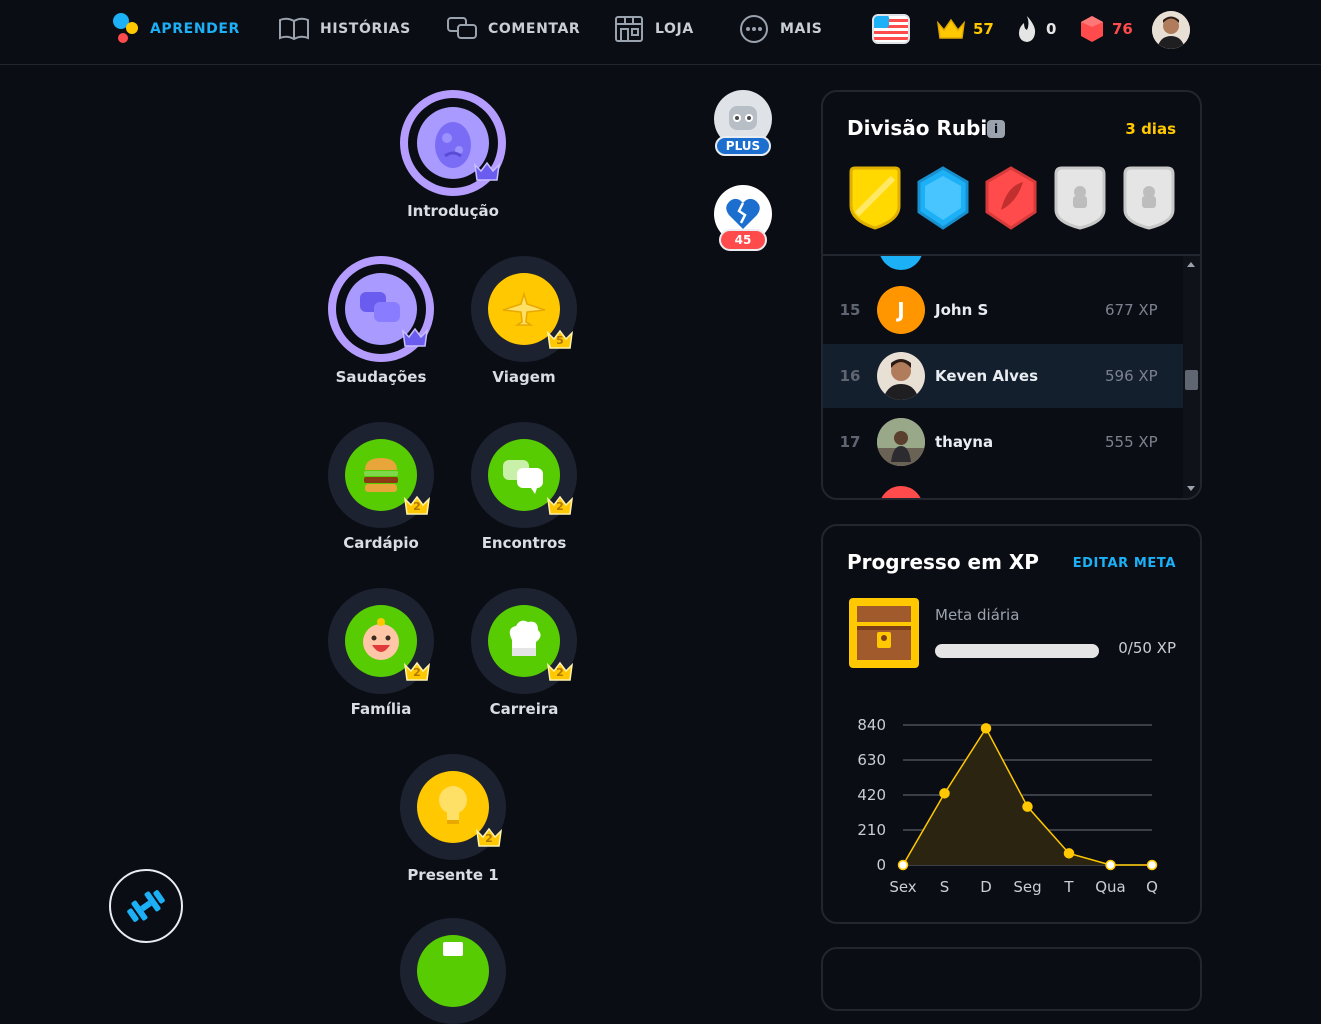  What do you see at coordinates (380, 307) in the screenshot?
I see `speech-bubbles-icon` at bounding box center [380, 307].